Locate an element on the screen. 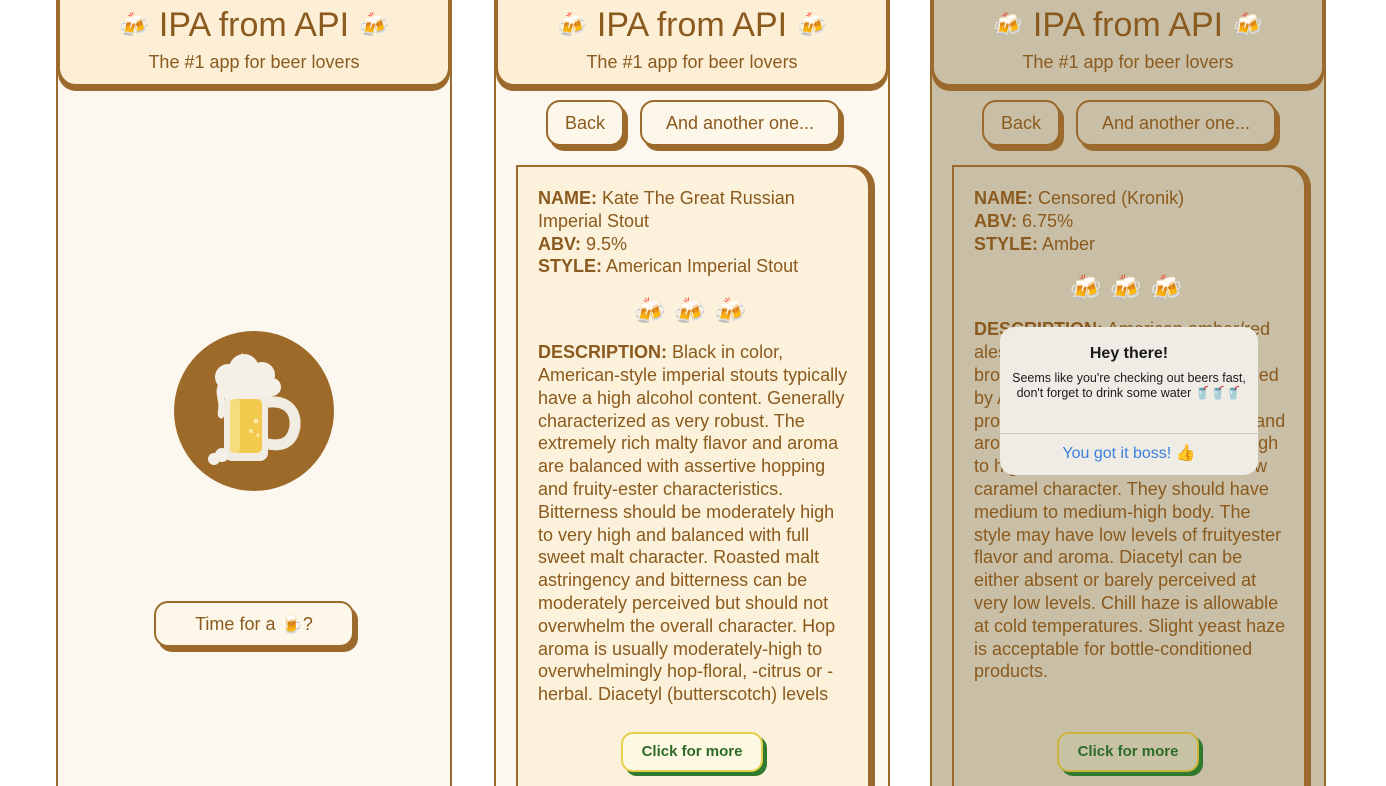 This screenshot has height=786, width=1386. beer-style: STYLE: Amber is located at coordinates (1035, 243).